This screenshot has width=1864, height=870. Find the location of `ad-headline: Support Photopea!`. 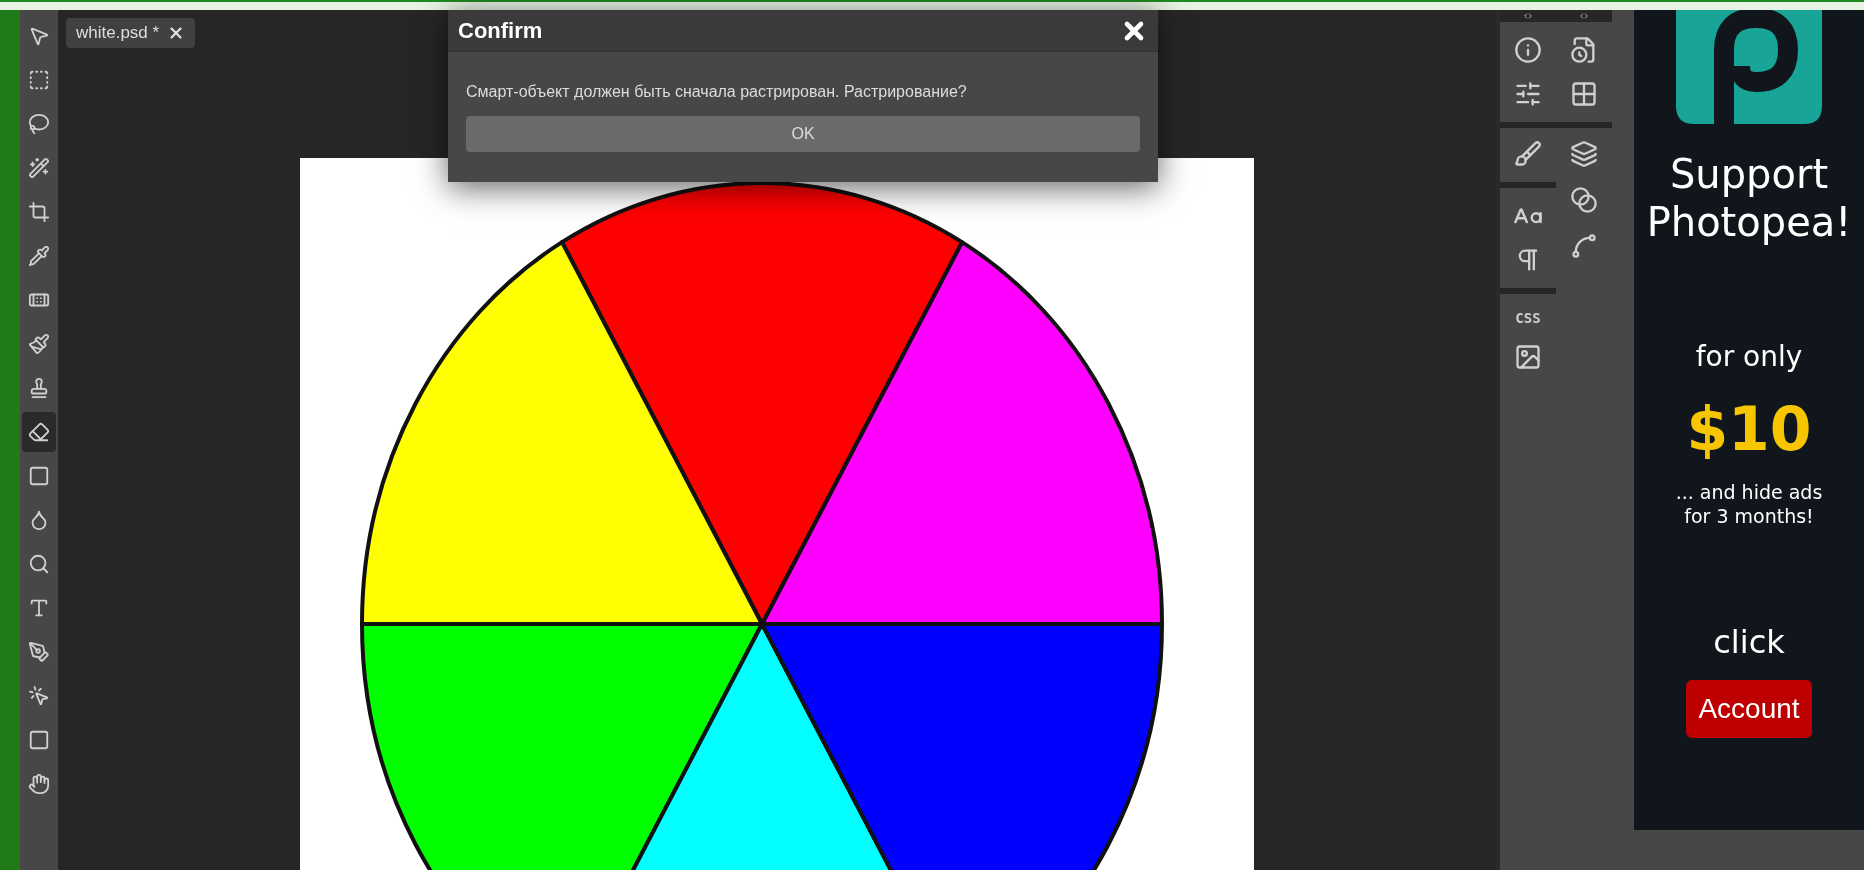

ad-headline: Support Photopea! is located at coordinates (1749, 198).